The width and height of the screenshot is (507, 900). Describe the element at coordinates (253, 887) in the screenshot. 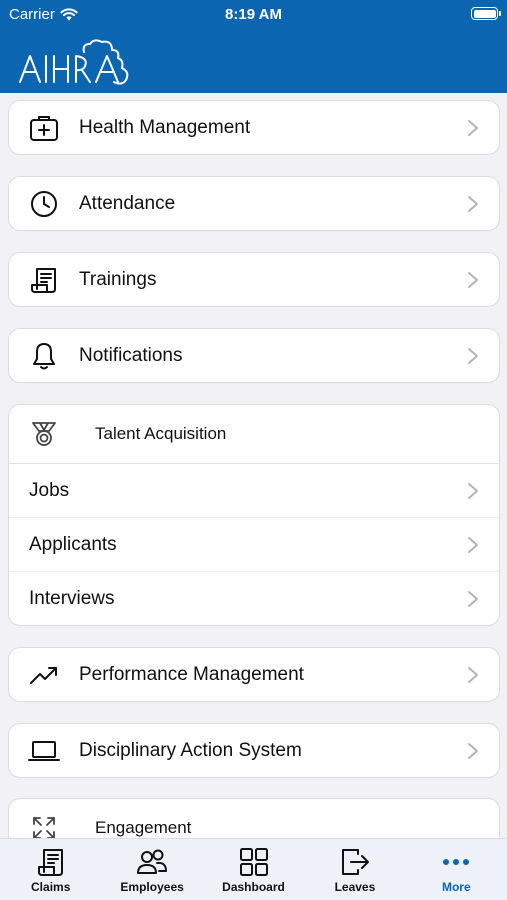

I see `tab-label: Dashboard` at that location.